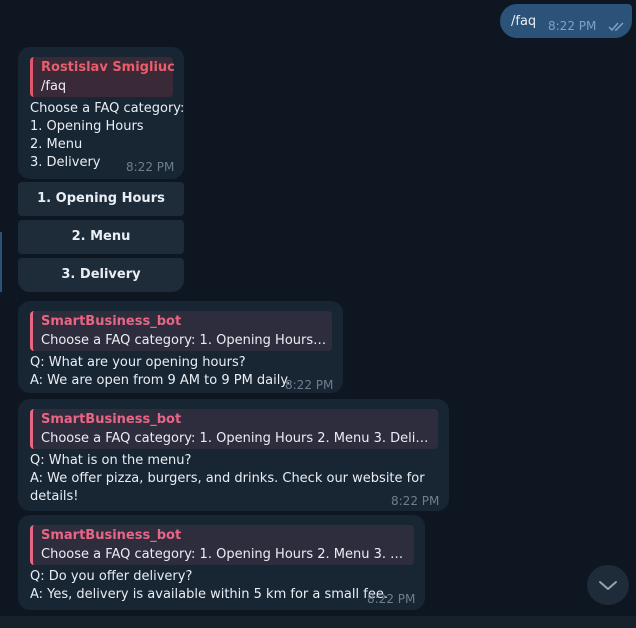 The image size is (636, 628). Describe the element at coordinates (107, 108) in the screenshot. I see `message-line: Choose a FAQ category:` at that location.